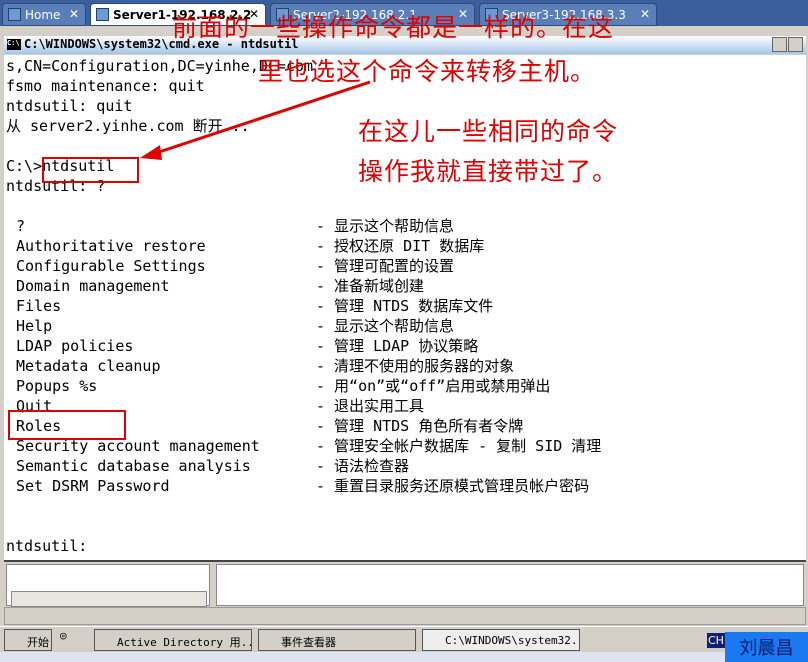 The width and height of the screenshot is (808, 662). Describe the element at coordinates (255, 120) in the screenshot. I see `annotation-arrow` at that location.